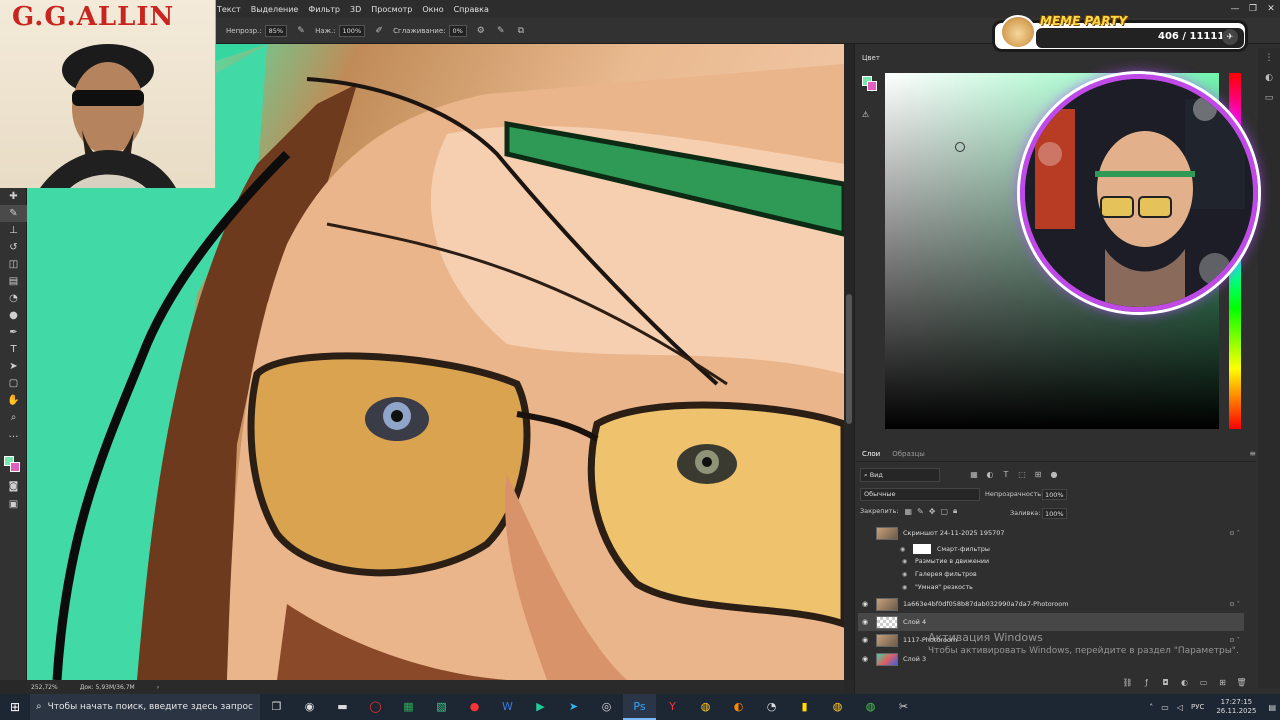  I want to click on filter-item: ◉ "Умная" резкость, so click(937, 587).